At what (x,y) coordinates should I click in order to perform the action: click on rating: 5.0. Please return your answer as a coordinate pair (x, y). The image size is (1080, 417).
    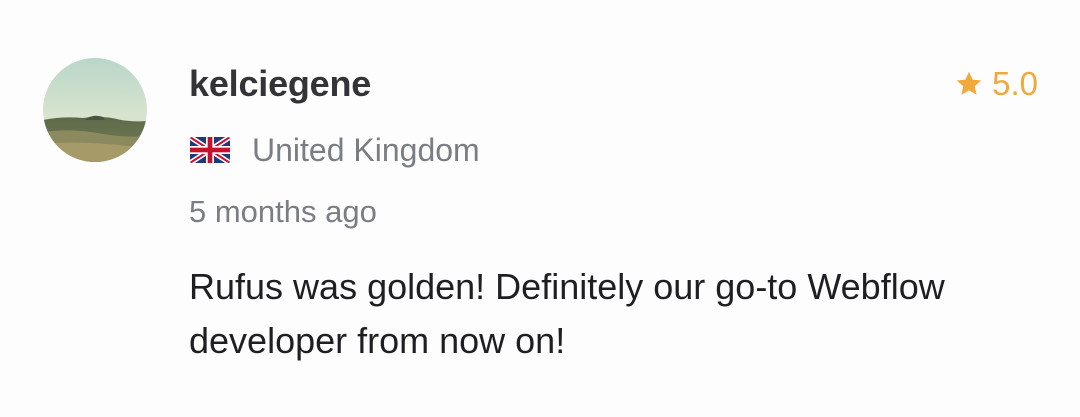
    Looking at the image, I should click on (996, 84).